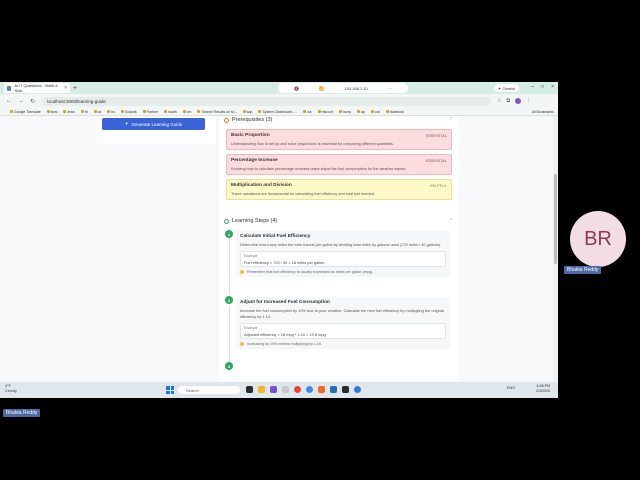 The image size is (640, 480). Describe the element at coordinates (598, 239) in the screenshot. I see `participant-avatar: BR` at that location.